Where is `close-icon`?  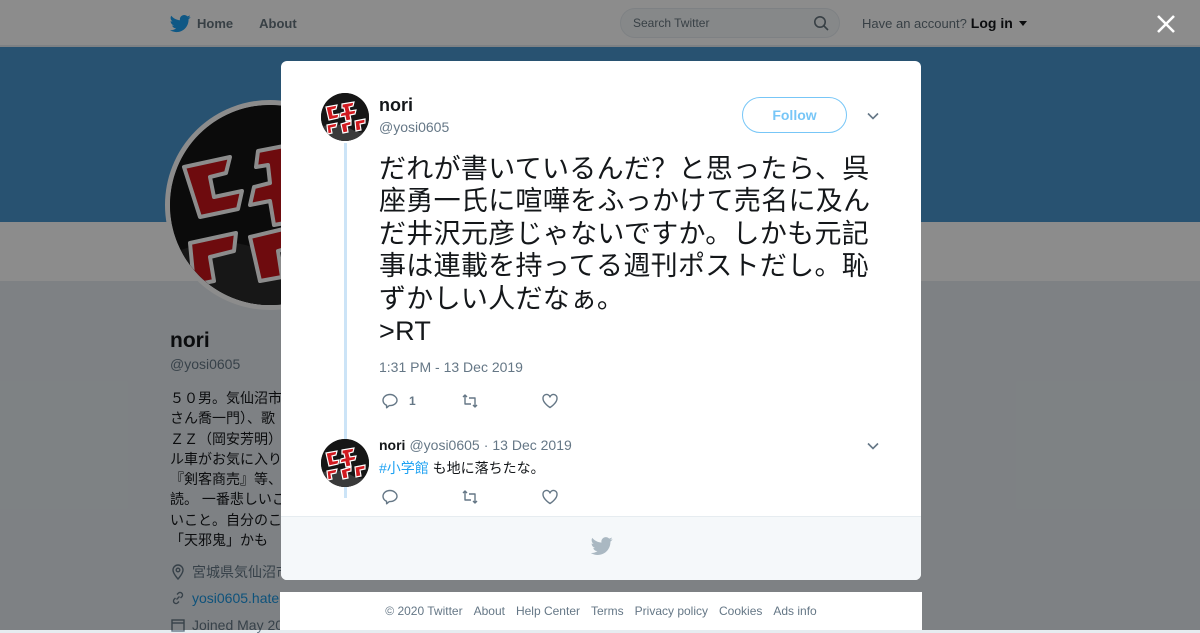
close-icon is located at coordinates (1166, 24).